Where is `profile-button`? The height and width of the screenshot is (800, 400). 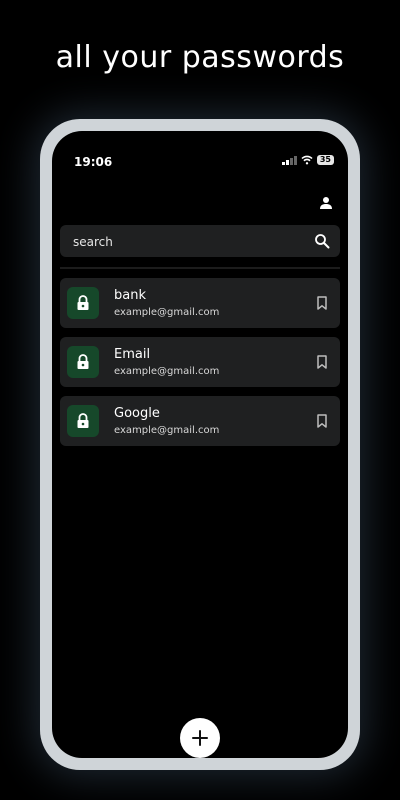
profile-button is located at coordinates (326, 203).